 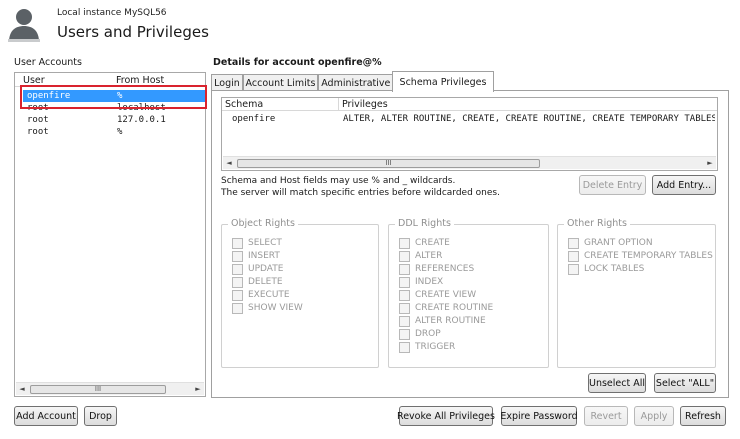 What do you see at coordinates (254, 119) in the screenshot?
I see `schema-name: openfire` at bounding box center [254, 119].